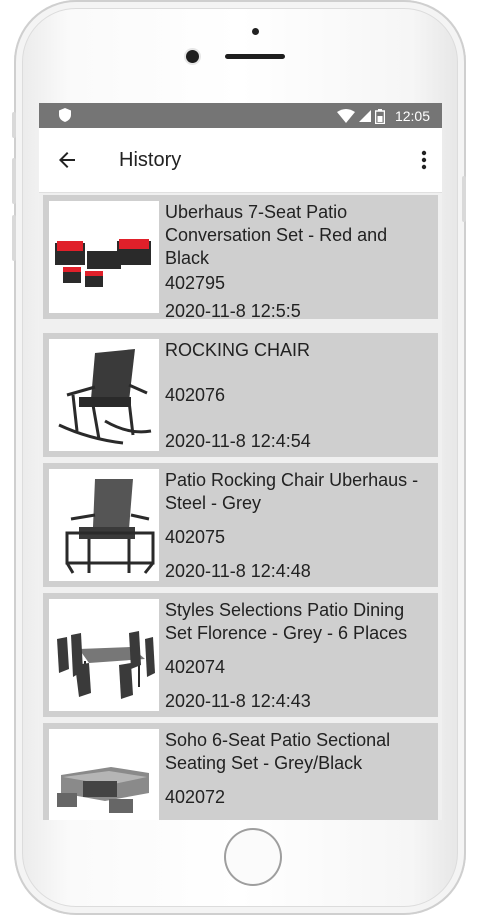  Describe the element at coordinates (14, 125) in the screenshot. I see `mute-switch` at that location.